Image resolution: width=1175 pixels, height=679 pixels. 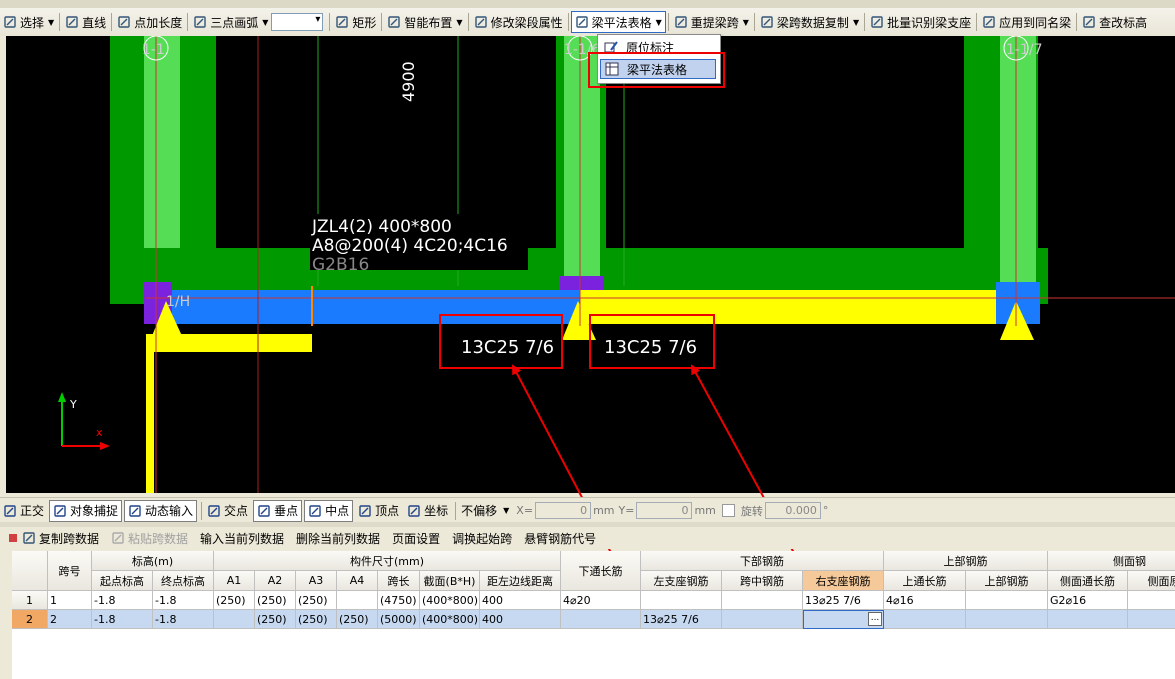 What do you see at coordinates (329, 510) in the screenshot?
I see `snap-toggle-5: 中点` at bounding box center [329, 510].